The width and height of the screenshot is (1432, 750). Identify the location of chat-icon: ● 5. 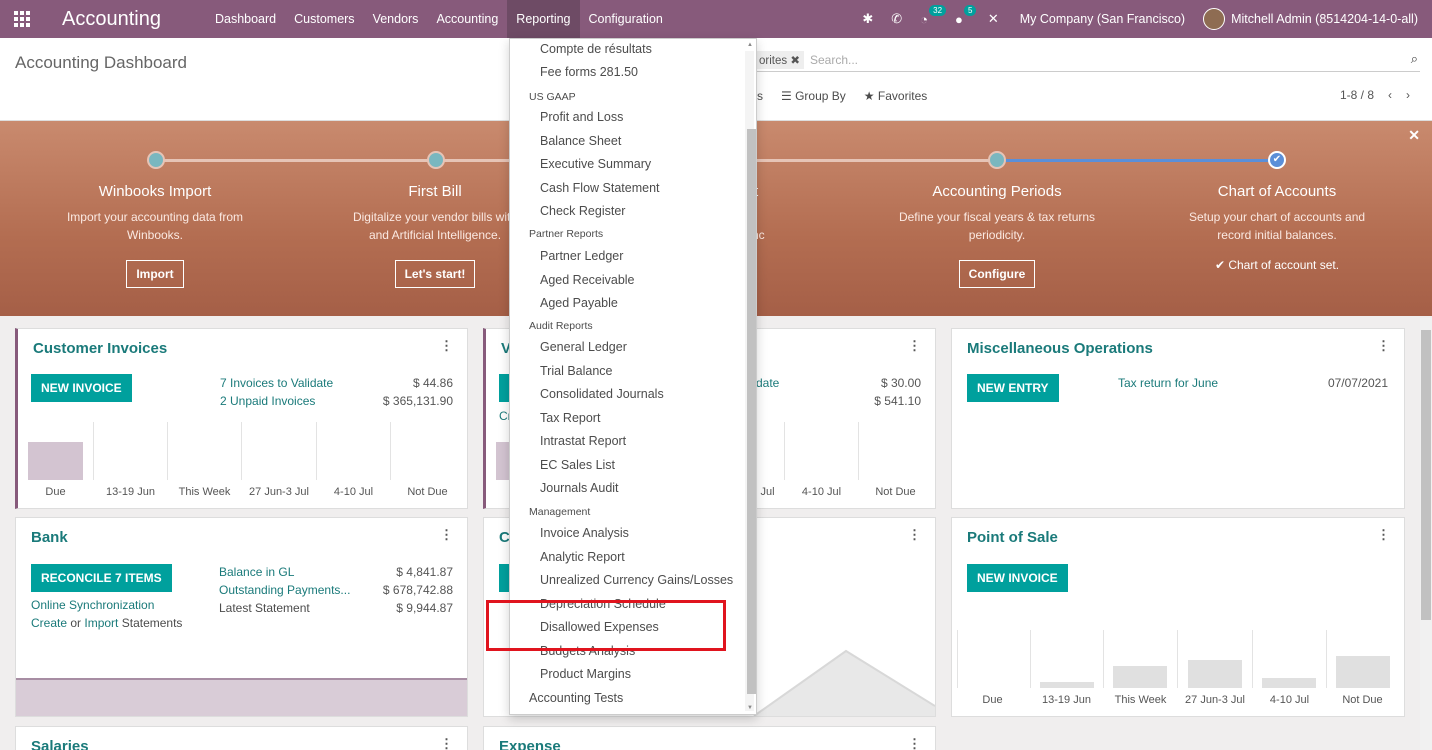
(966, 15).